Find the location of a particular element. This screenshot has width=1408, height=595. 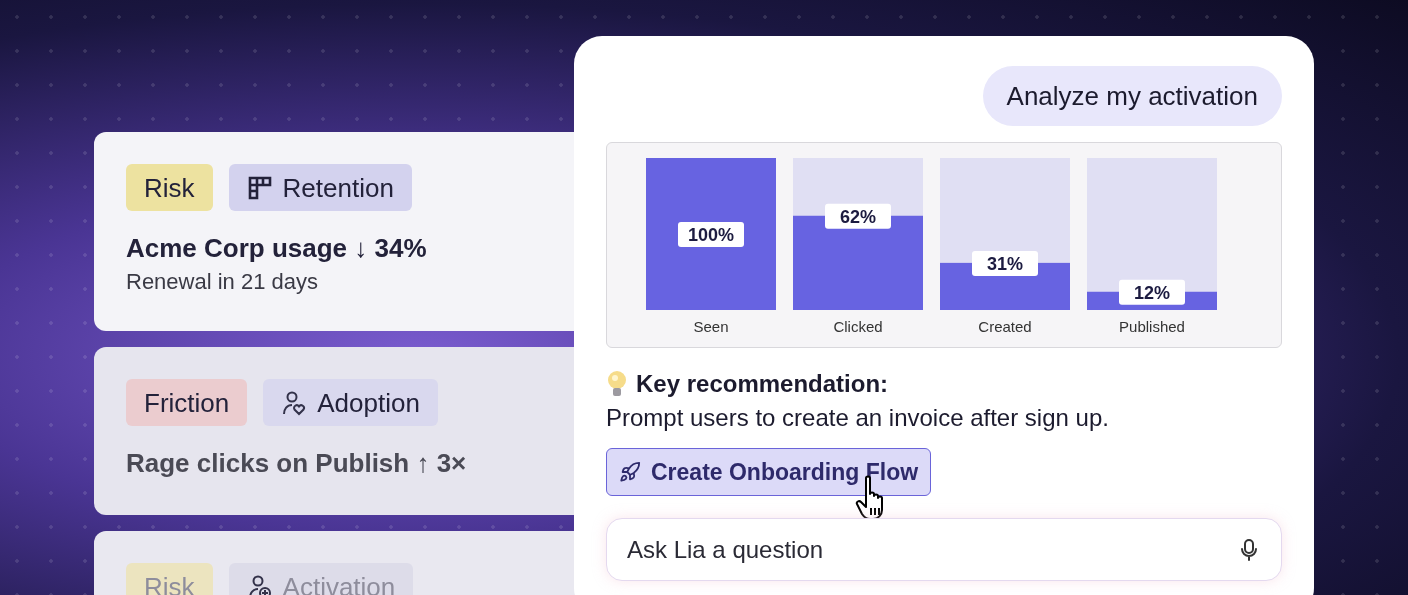

recommendation-text: Prompt users to create an invoice after sign up. is located at coordinates (858, 418).